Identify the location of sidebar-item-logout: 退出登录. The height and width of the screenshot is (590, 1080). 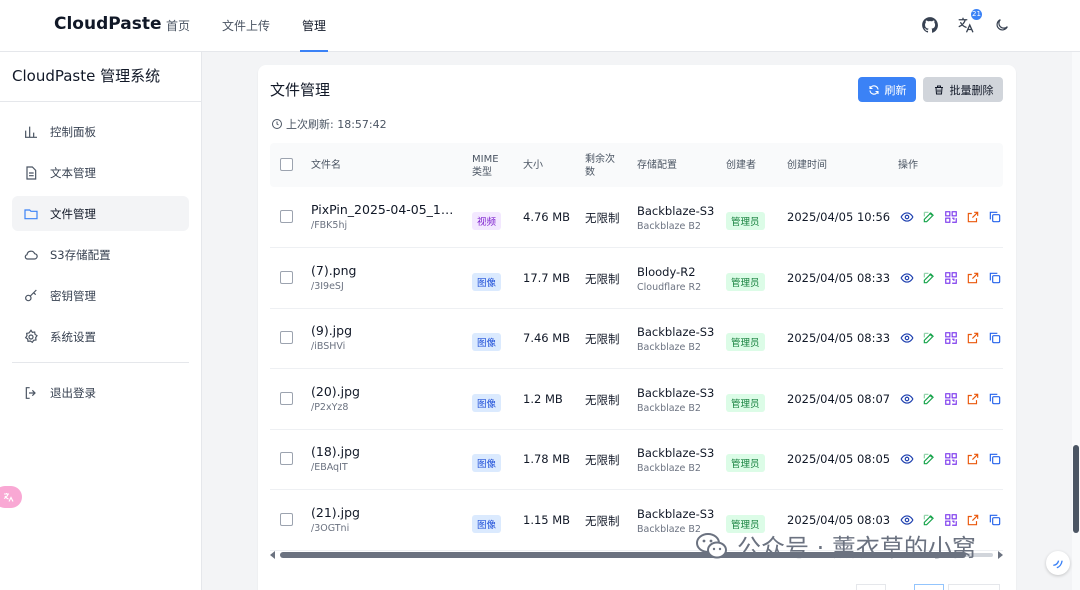
(100, 392).